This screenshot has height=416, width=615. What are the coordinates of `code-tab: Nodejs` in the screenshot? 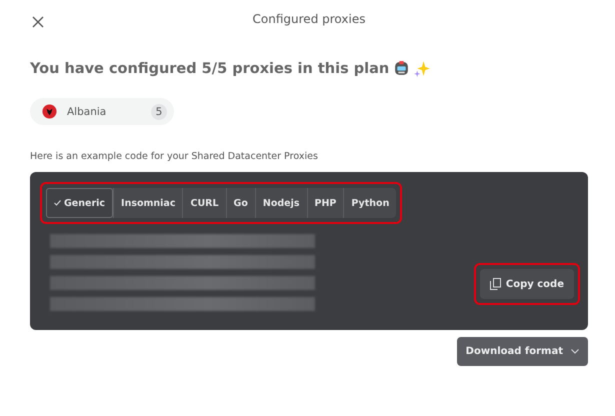 It's located at (280, 203).